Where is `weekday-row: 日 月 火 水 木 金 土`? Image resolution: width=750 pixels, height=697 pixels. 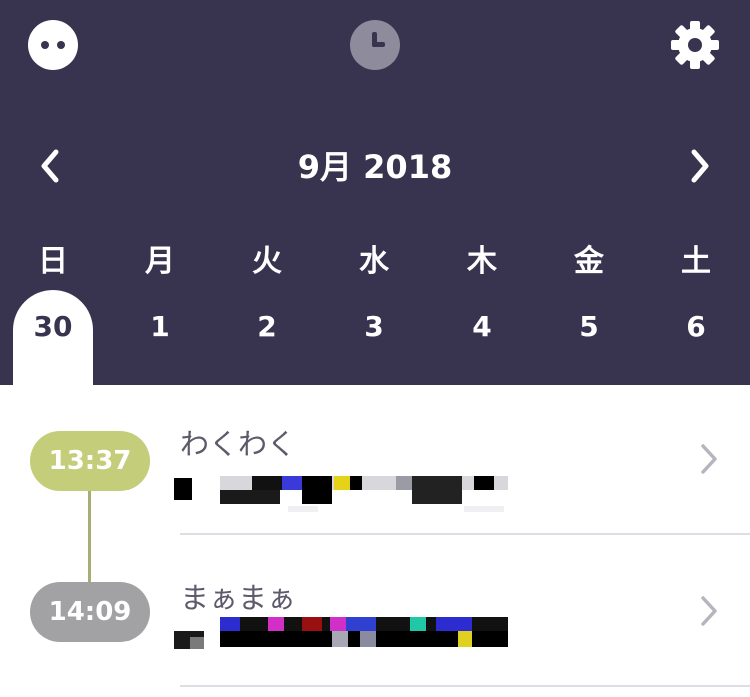
weekday-row: 日 月 火 水 木 金 土 is located at coordinates (375, 258).